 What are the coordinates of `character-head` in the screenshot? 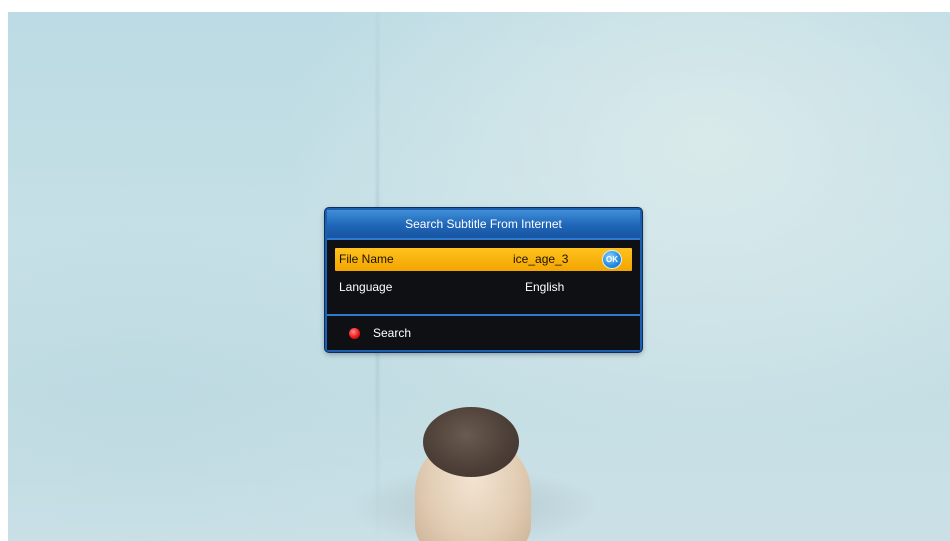 It's located at (474, 474).